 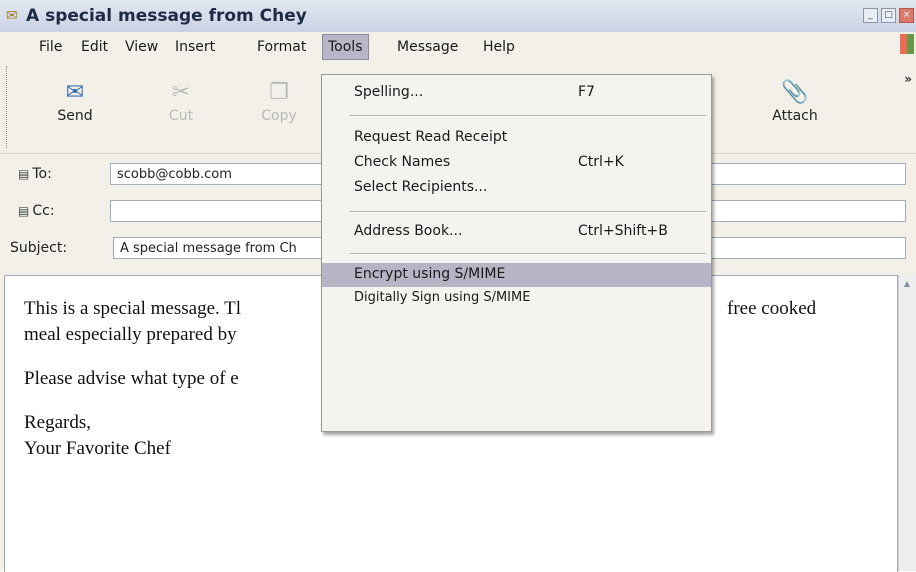 I want to click on maximize-button: □, so click(x=888, y=15).